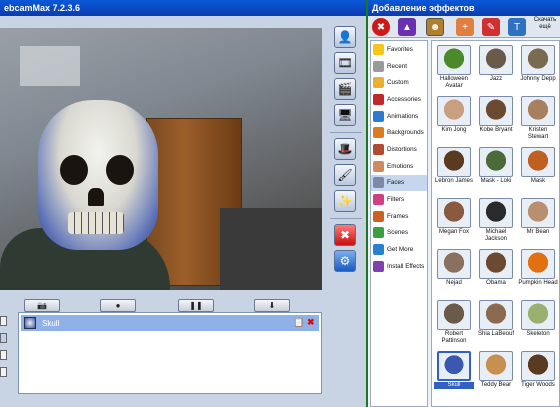  I want to click on close-effects-button: ✖, so click(345, 235).